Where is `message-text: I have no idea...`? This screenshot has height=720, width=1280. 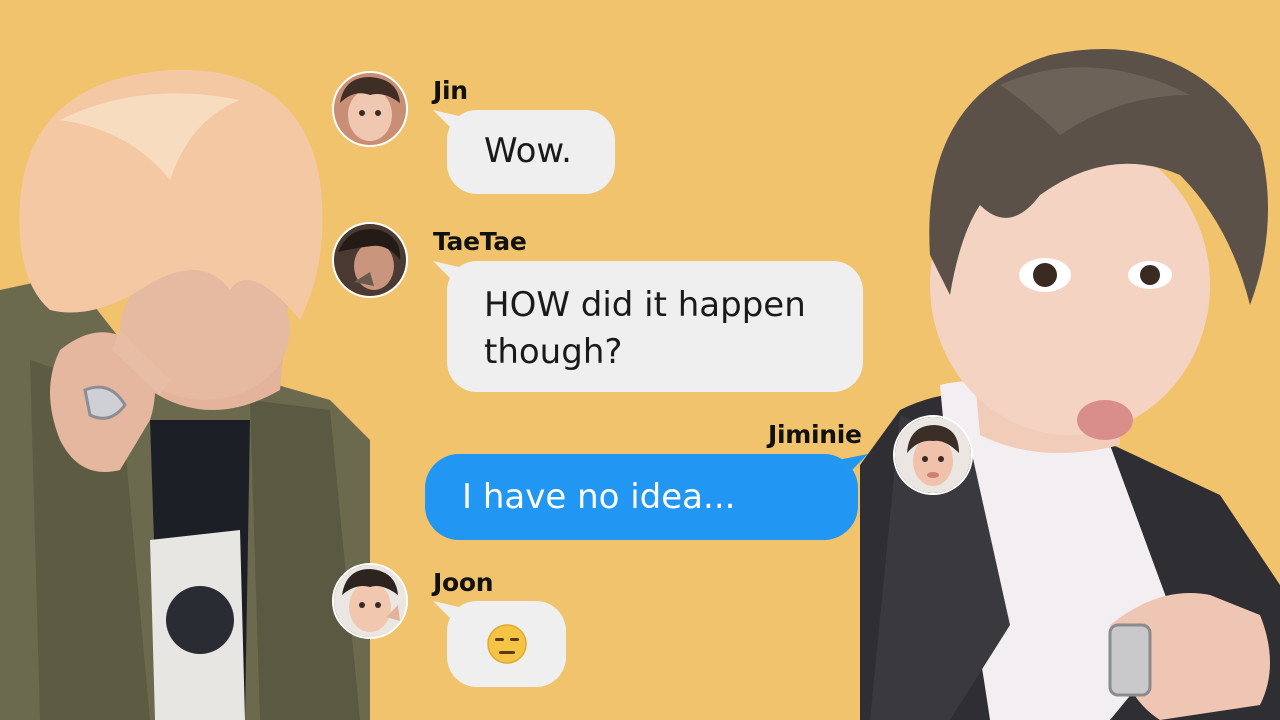
message-text: I have no idea... is located at coordinates (599, 497).